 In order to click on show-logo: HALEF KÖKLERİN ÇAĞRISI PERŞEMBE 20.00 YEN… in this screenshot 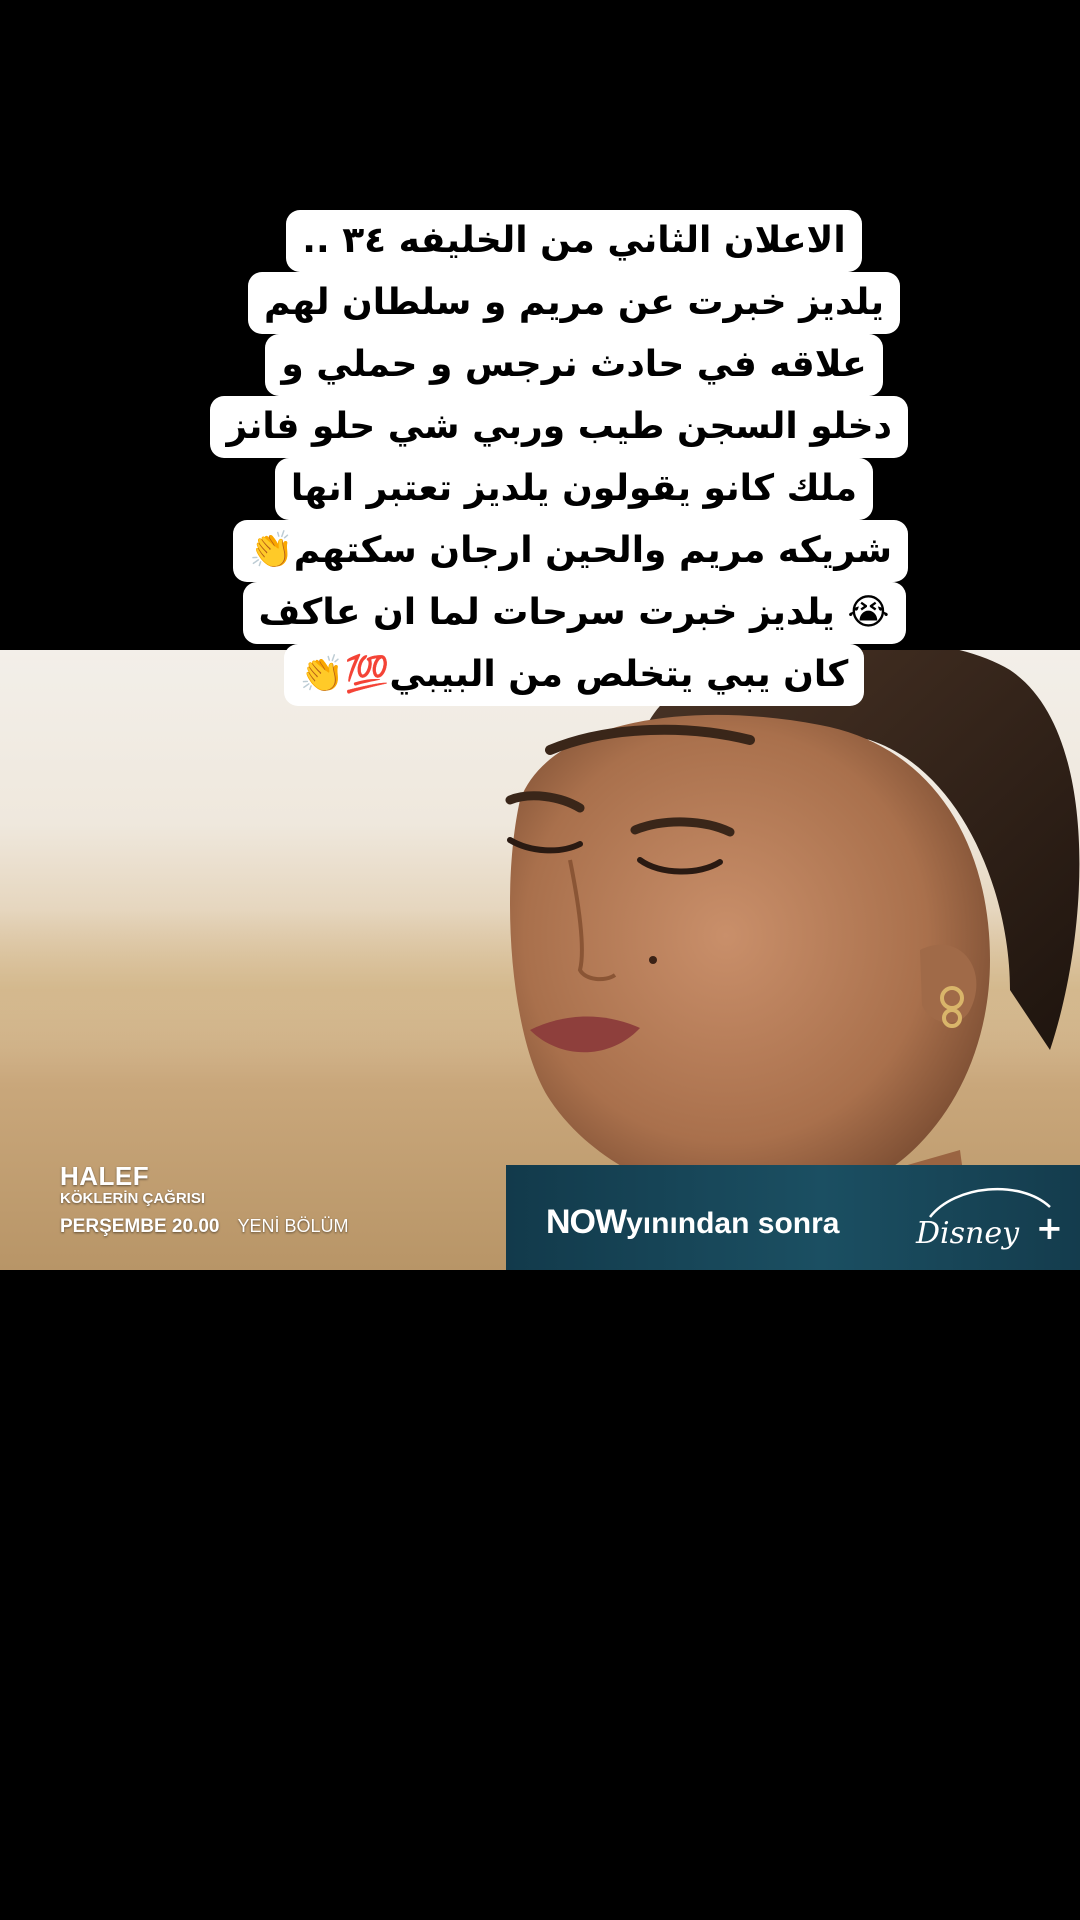, I will do `click(204, 1201)`.